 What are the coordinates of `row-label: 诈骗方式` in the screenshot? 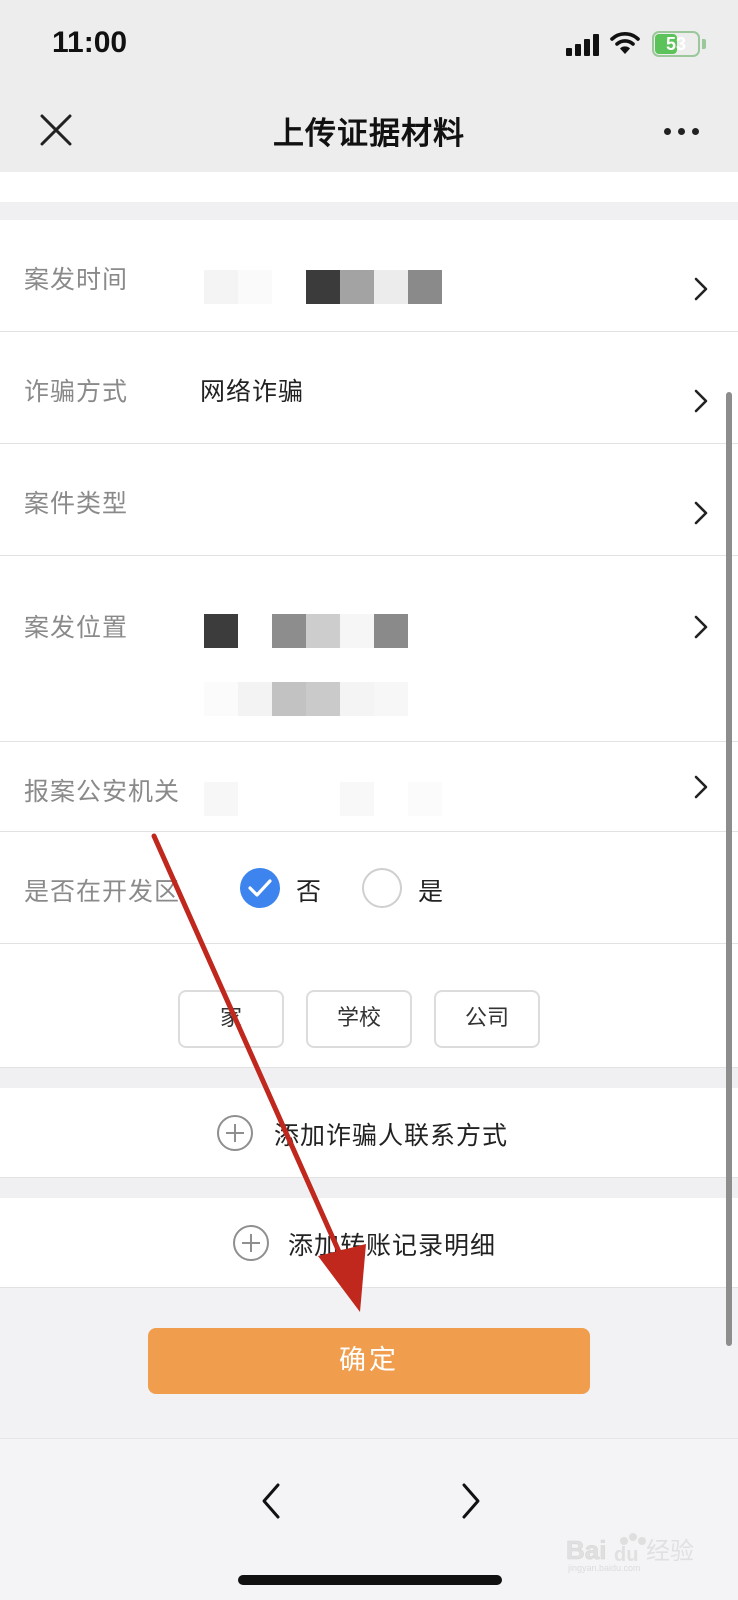 It's located at (76, 391).